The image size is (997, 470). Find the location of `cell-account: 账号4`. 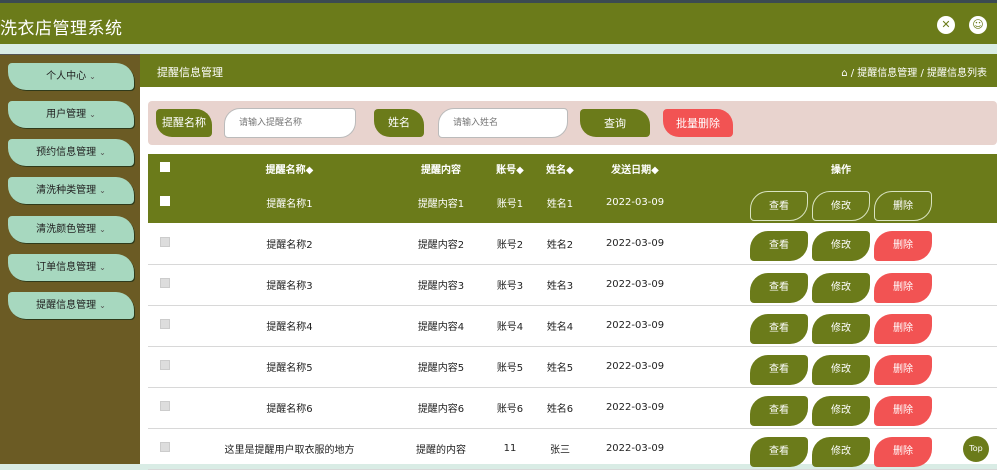

cell-account: 账号4 is located at coordinates (510, 327).